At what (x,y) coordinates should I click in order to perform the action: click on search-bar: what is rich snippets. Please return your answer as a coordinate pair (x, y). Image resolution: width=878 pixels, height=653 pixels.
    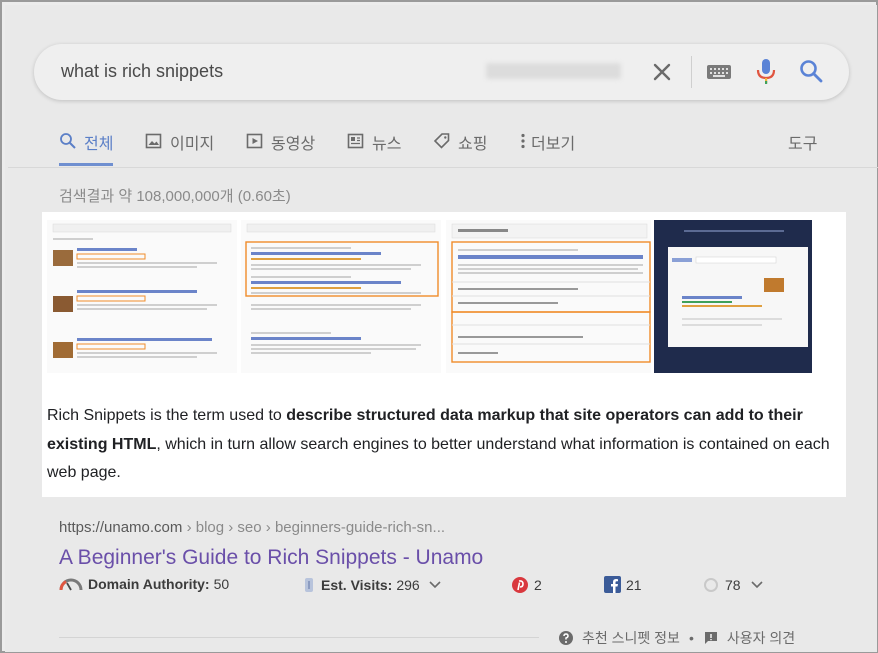
    Looking at the image, I should click on (441, 72).